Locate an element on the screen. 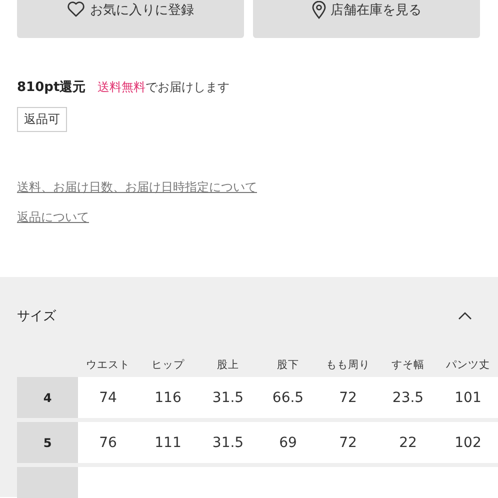 The height and width of the screenshot is (498, 498). action-button: 店舗在庫を見る is located at coordinates (366, 19).